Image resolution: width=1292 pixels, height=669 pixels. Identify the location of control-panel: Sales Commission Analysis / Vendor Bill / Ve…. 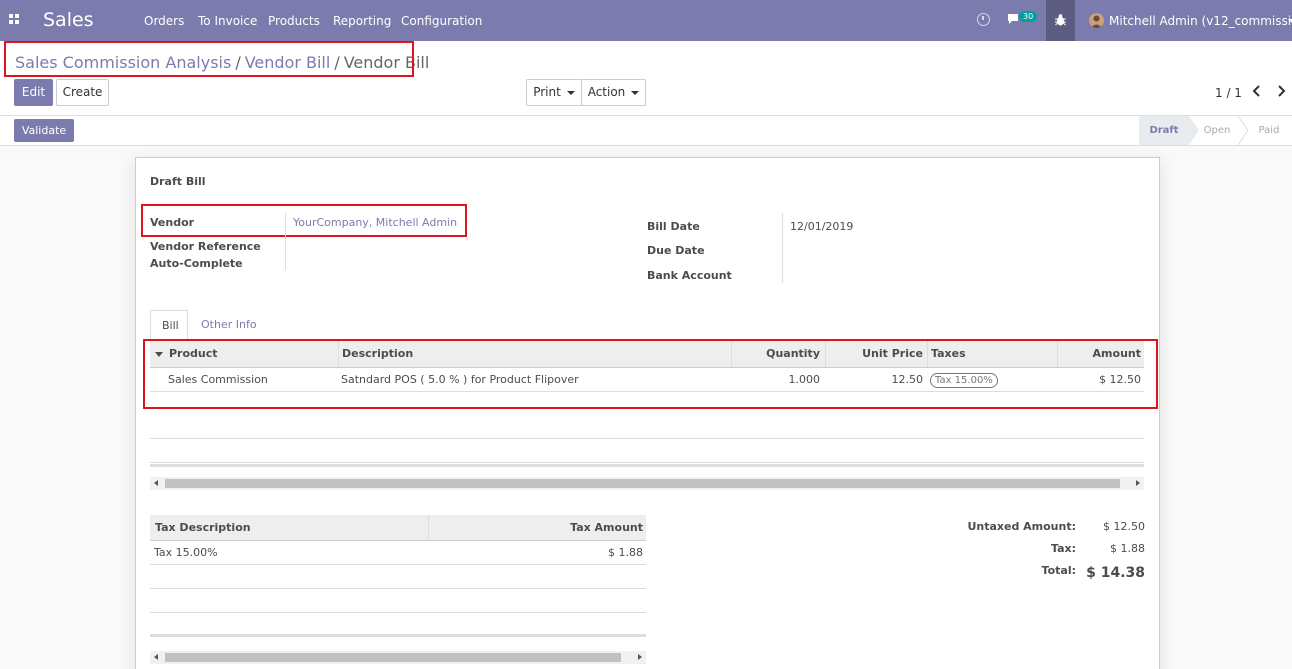
(646, 78).